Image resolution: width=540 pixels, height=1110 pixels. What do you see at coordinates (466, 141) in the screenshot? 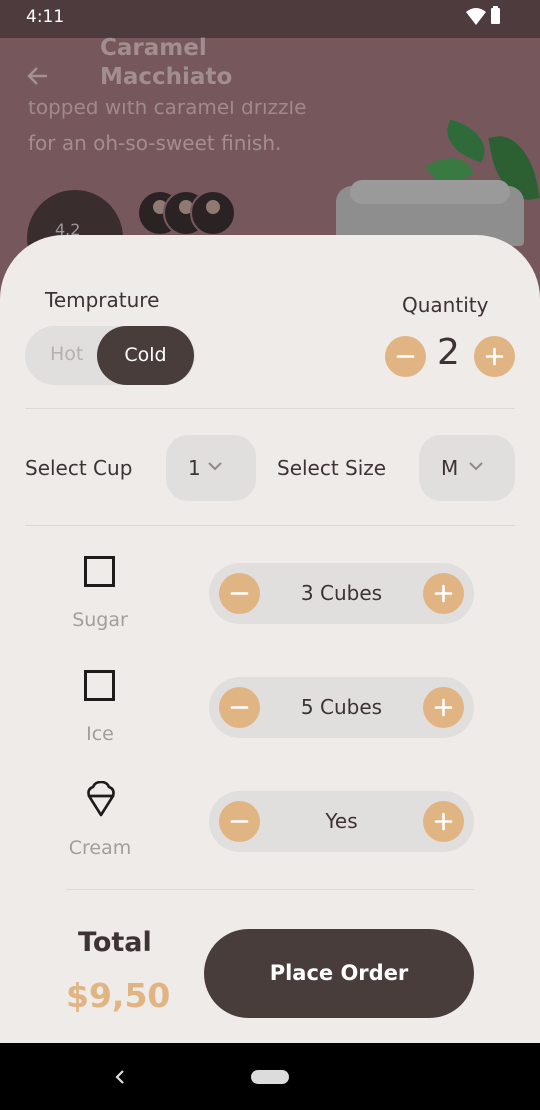
I see `leaf-decoration` at bounding box center [466, 141].